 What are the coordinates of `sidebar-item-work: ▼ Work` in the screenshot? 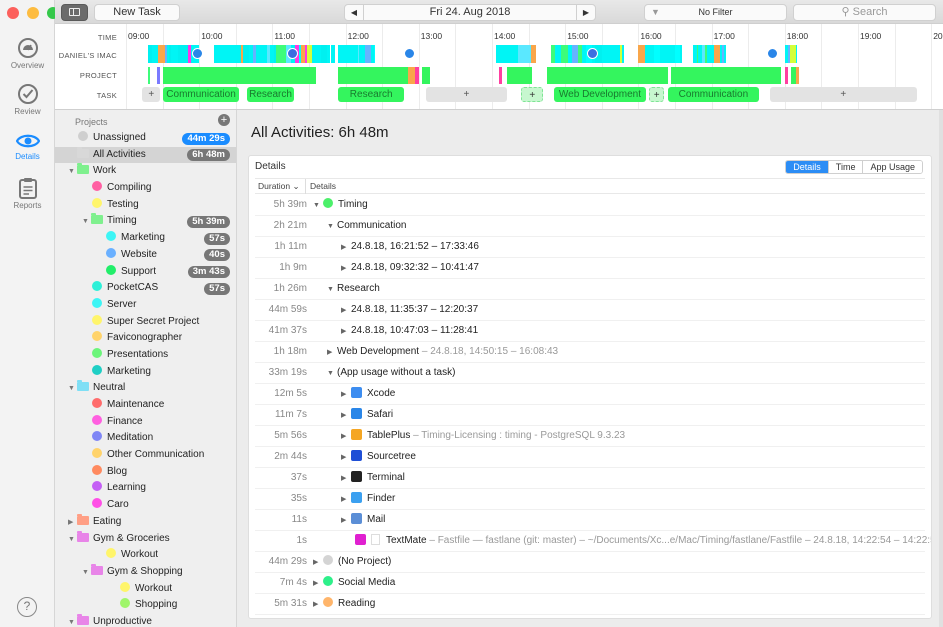 It's located at (145, 171).